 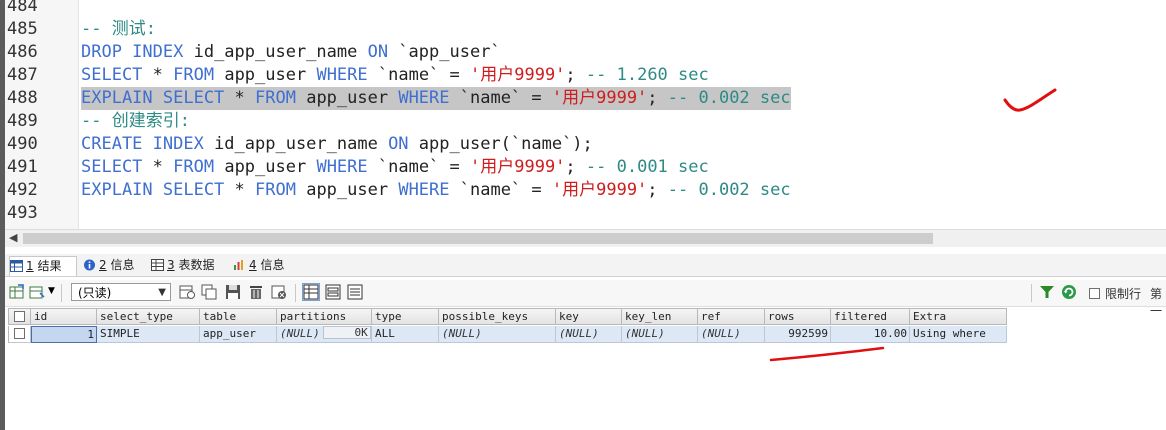 I want to click on select-all-cell, so click(x=19, y=316).